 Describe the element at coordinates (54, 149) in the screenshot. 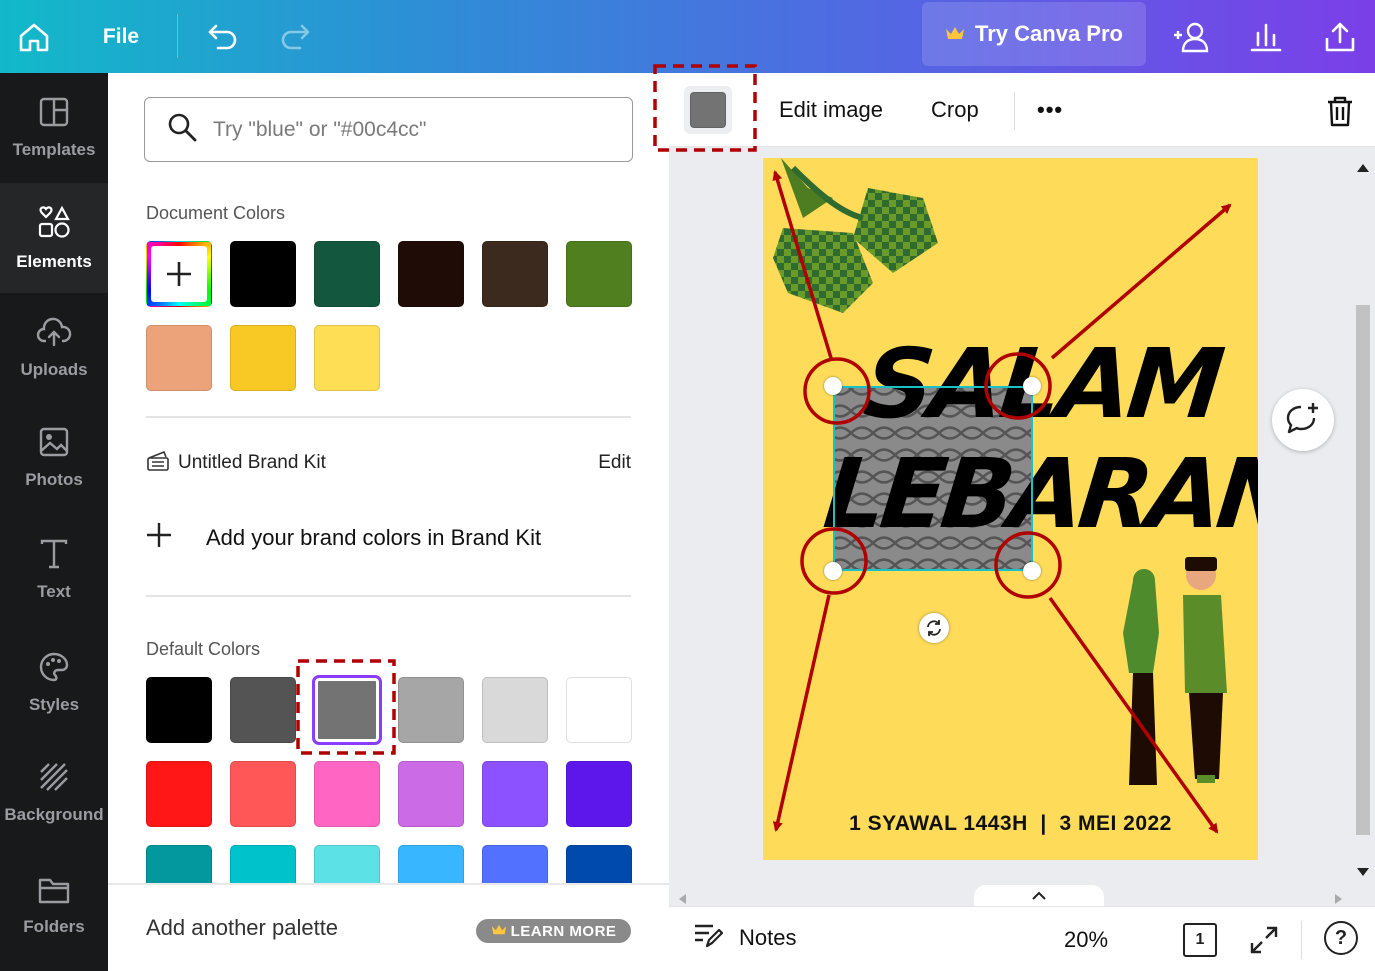

I see `sidebar-item-label: Templates` at that location.